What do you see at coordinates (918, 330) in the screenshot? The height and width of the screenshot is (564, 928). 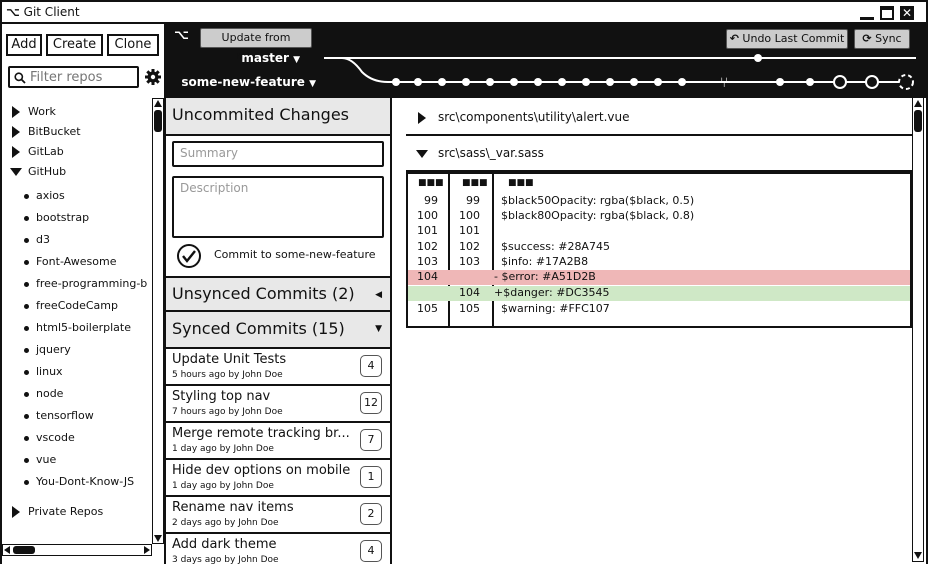 I see `diff-panel-scrollbar` at bounding box center [918, 330].